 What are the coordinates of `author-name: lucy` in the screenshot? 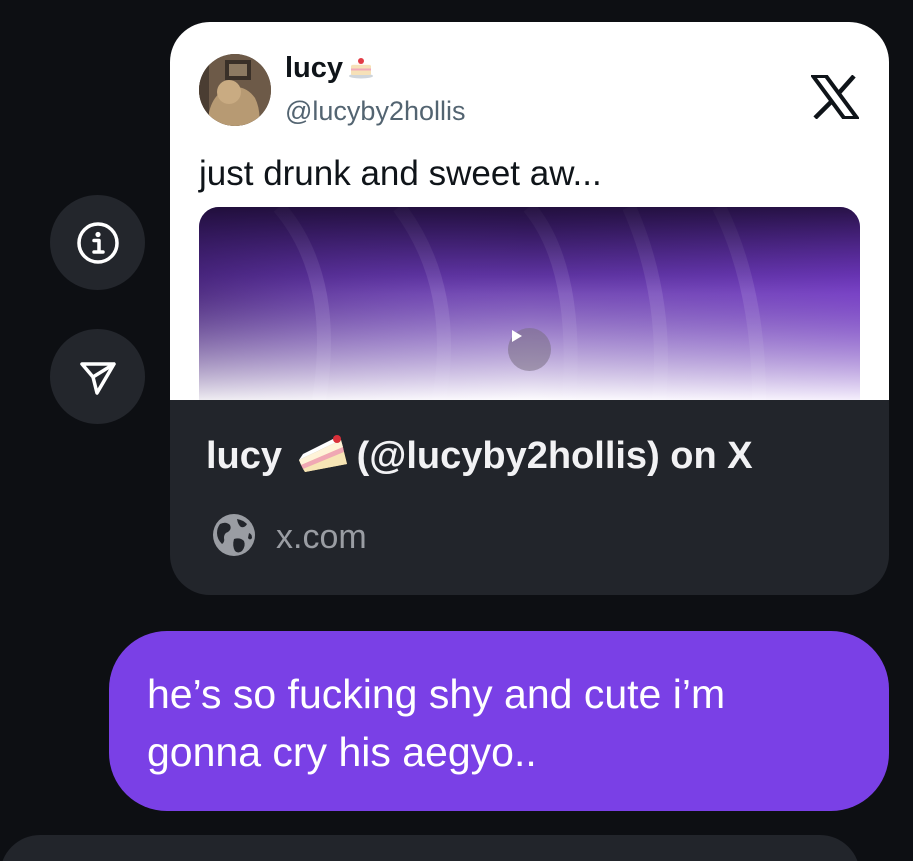 It's located at (330, 69).